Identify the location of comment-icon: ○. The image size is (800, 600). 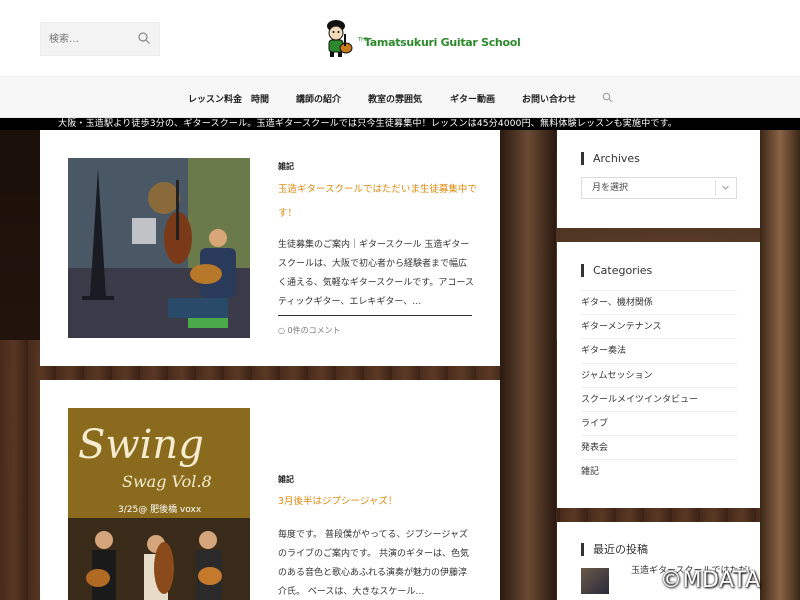
(283, 330).